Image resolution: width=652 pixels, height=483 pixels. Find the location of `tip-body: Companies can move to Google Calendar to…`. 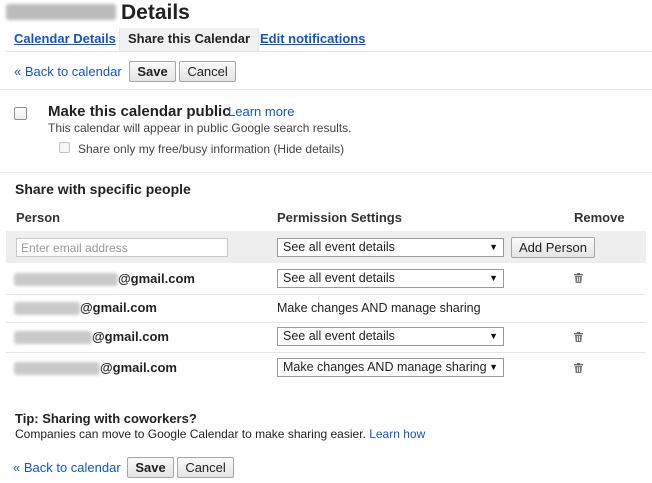

tip-body: Companies can move to Google Calendar to… is located at coordinates (220, 434).